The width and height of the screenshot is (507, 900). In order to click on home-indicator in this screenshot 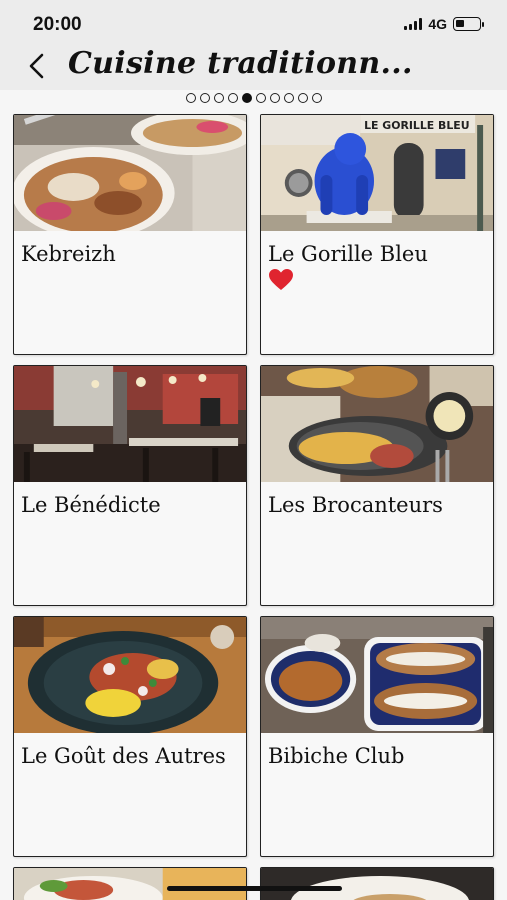, I will do `click(254, 888)`.